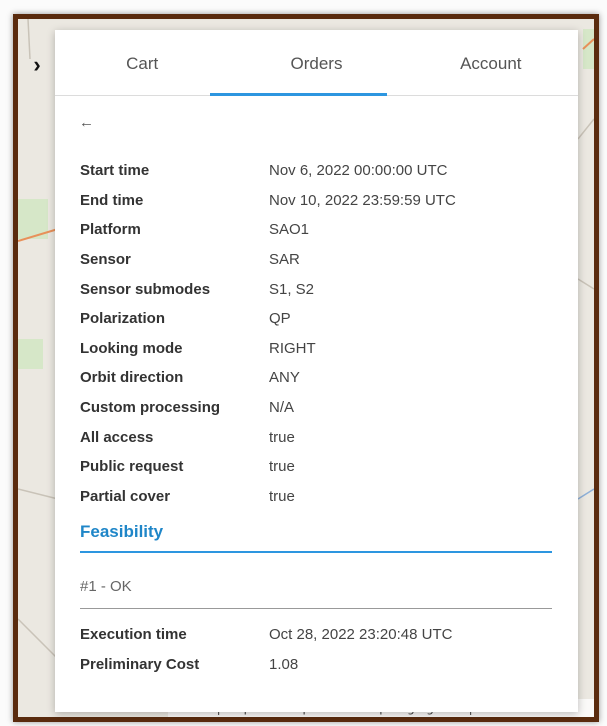  Describe the element at coordinates (361, 635) in the screenshot. I see `detail-value: Oct 28, 2022 23:20:48 UTC` at that location.